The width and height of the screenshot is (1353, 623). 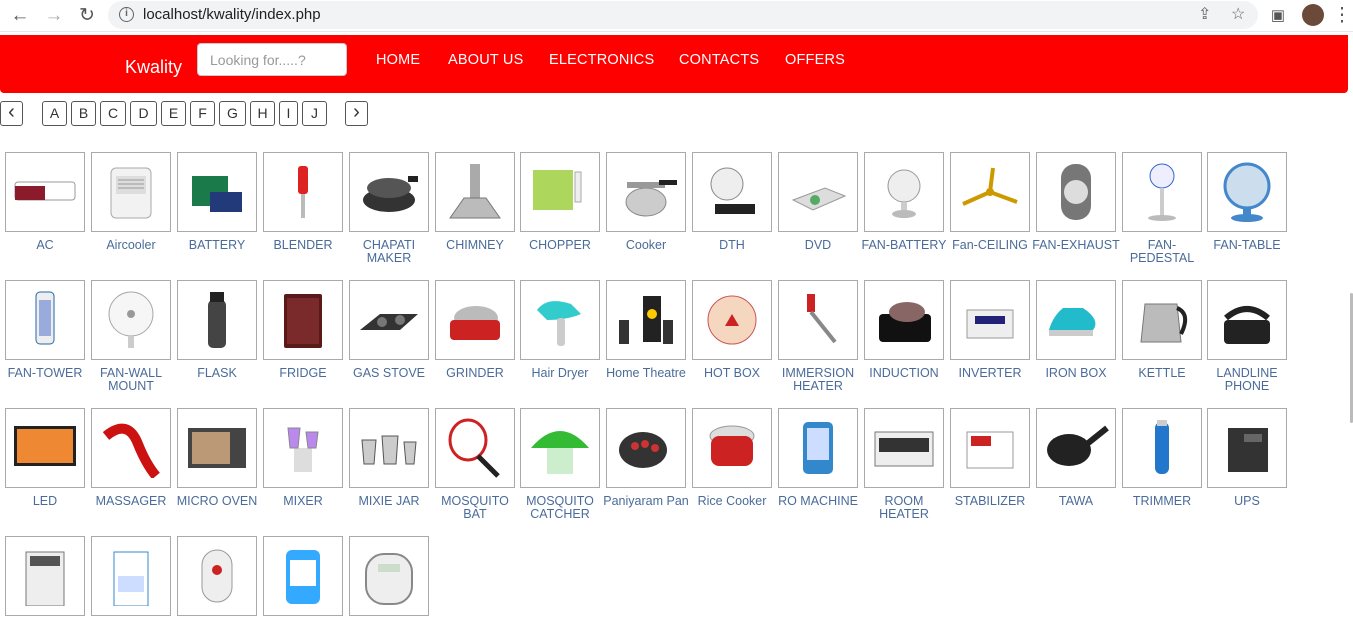 What do you see at coordinates (303, 245) in the screenshot?
I see `product-label: BLENDER` at bounding box center [303, 245].